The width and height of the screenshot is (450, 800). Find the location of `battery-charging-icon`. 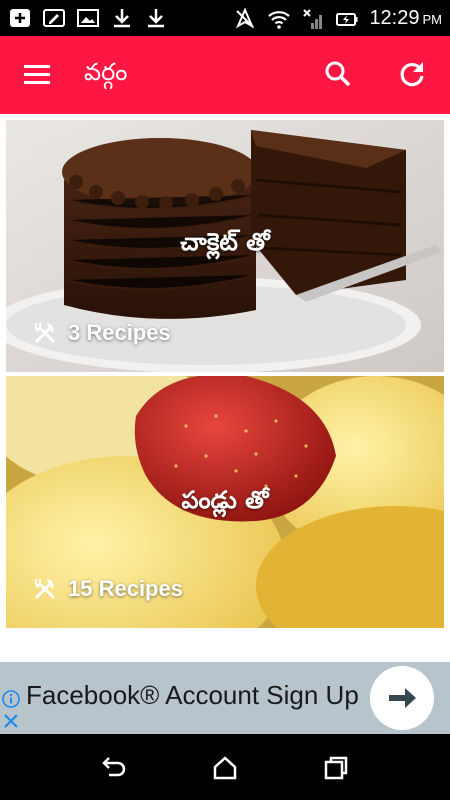

battery-charging-icon is located at coordinates (347, 19).